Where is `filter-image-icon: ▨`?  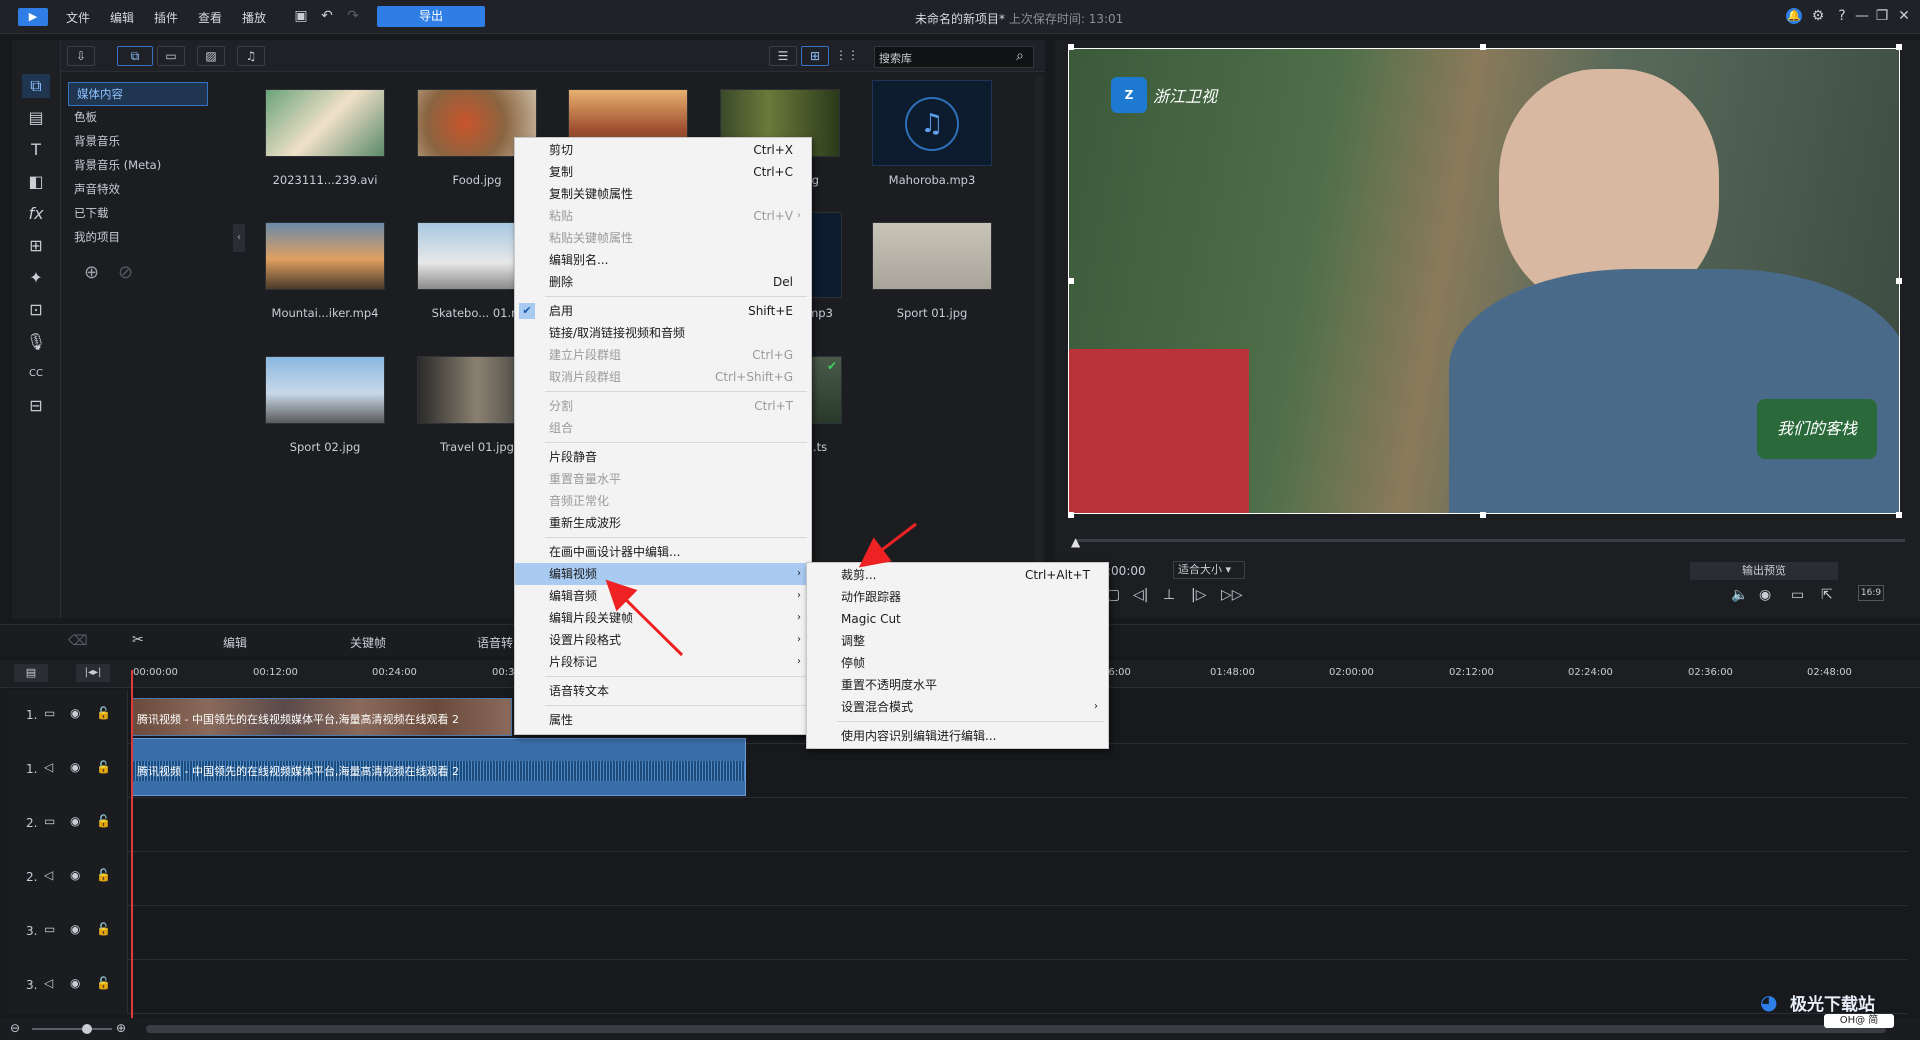
filter-image-icon: ▨ is located at coordinates (211, 56).